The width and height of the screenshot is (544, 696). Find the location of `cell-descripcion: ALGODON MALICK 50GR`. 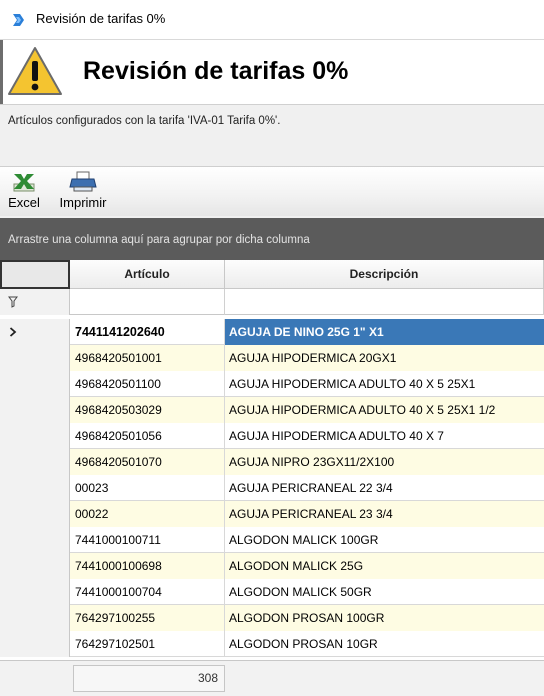

cell-descripcion: ALGODON MALICK 50GR is located at coordinates (384, 592).